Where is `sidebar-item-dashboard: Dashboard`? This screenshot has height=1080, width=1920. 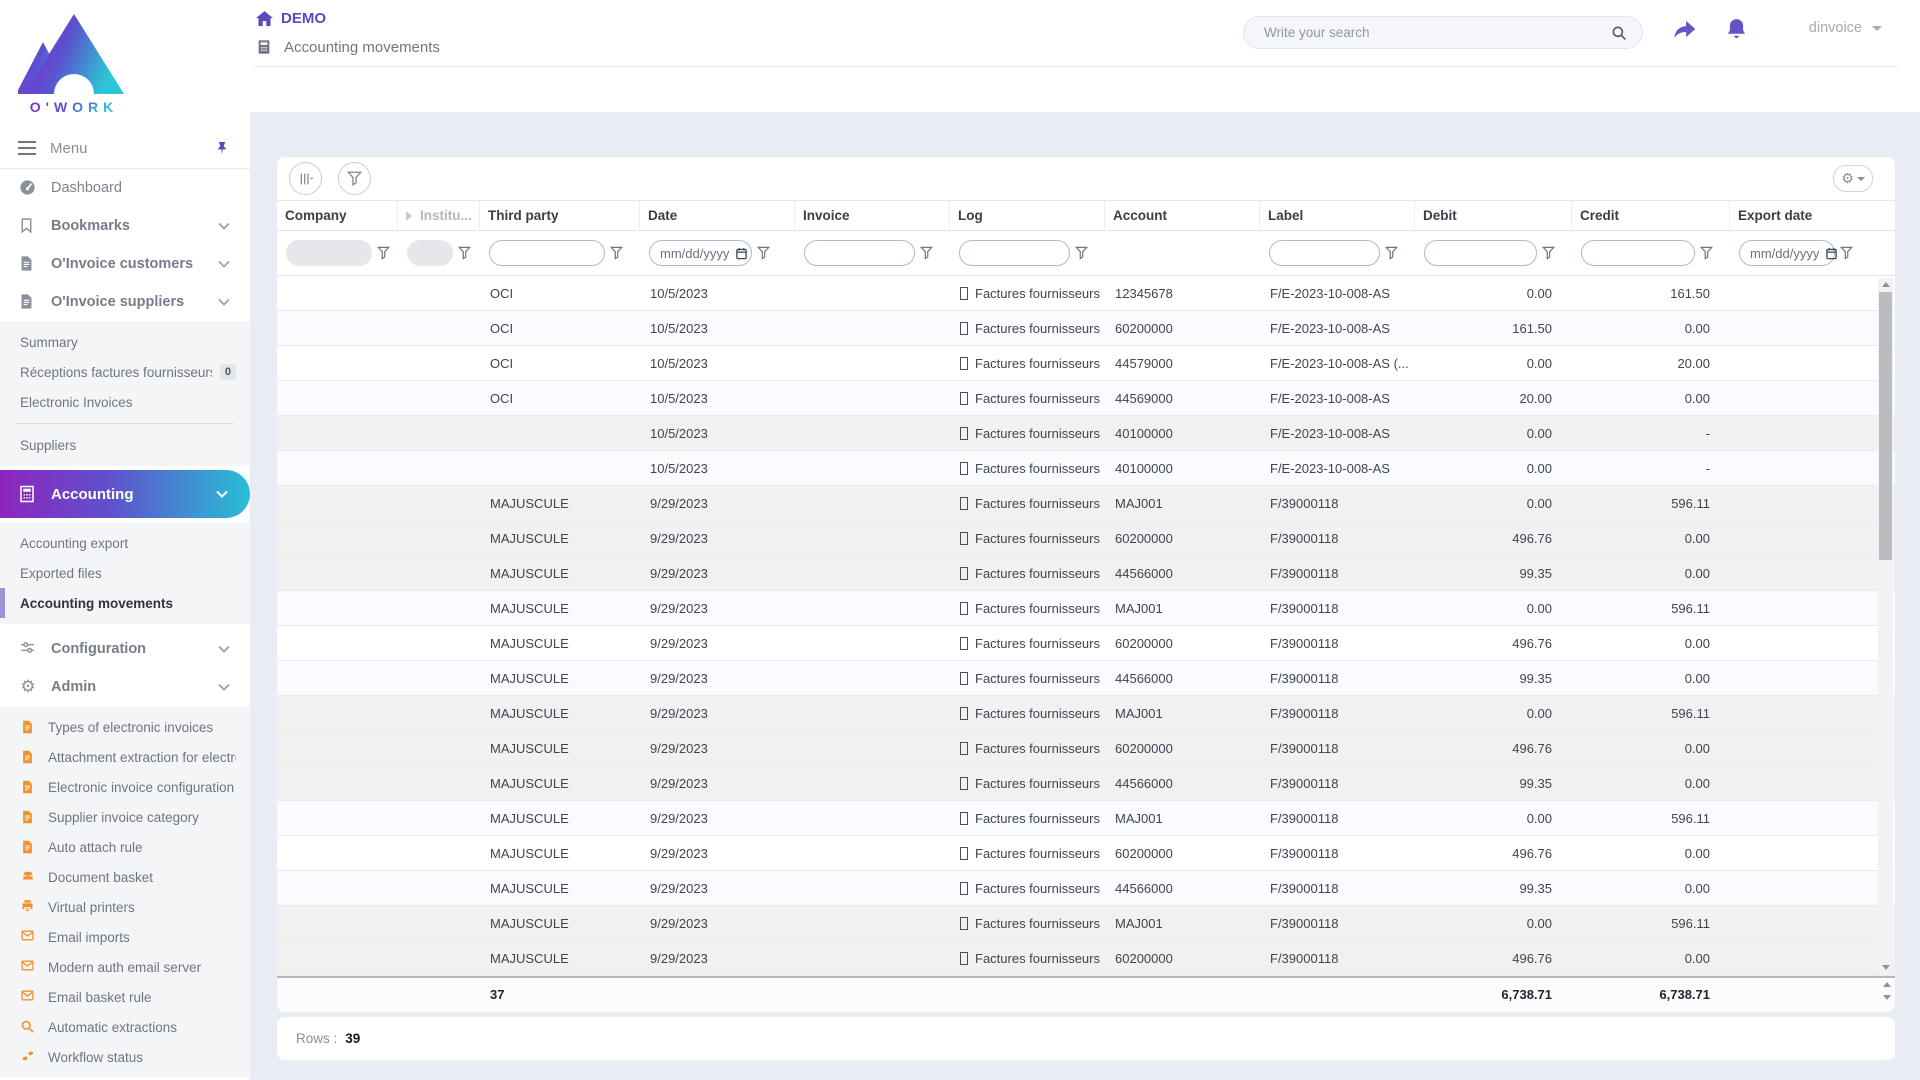
sidebar-item-dashboard: Dashboard is located at coordinates (125, 188).